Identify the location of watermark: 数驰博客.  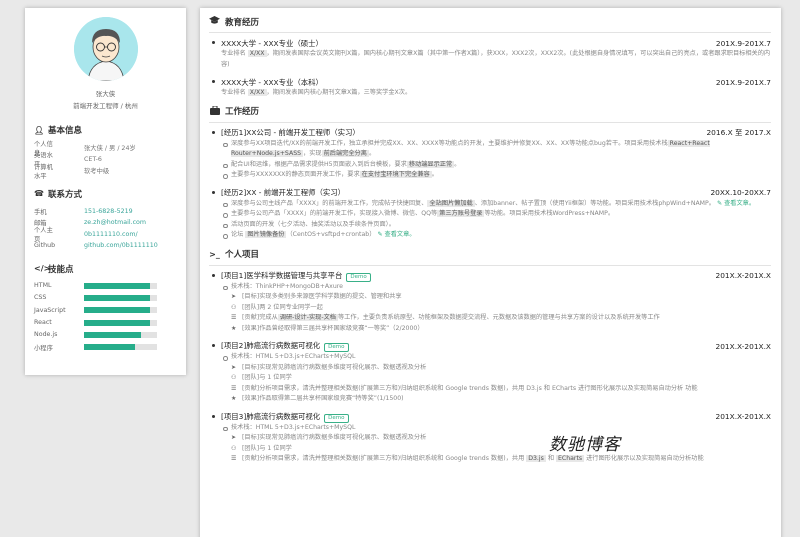
(585, 445).